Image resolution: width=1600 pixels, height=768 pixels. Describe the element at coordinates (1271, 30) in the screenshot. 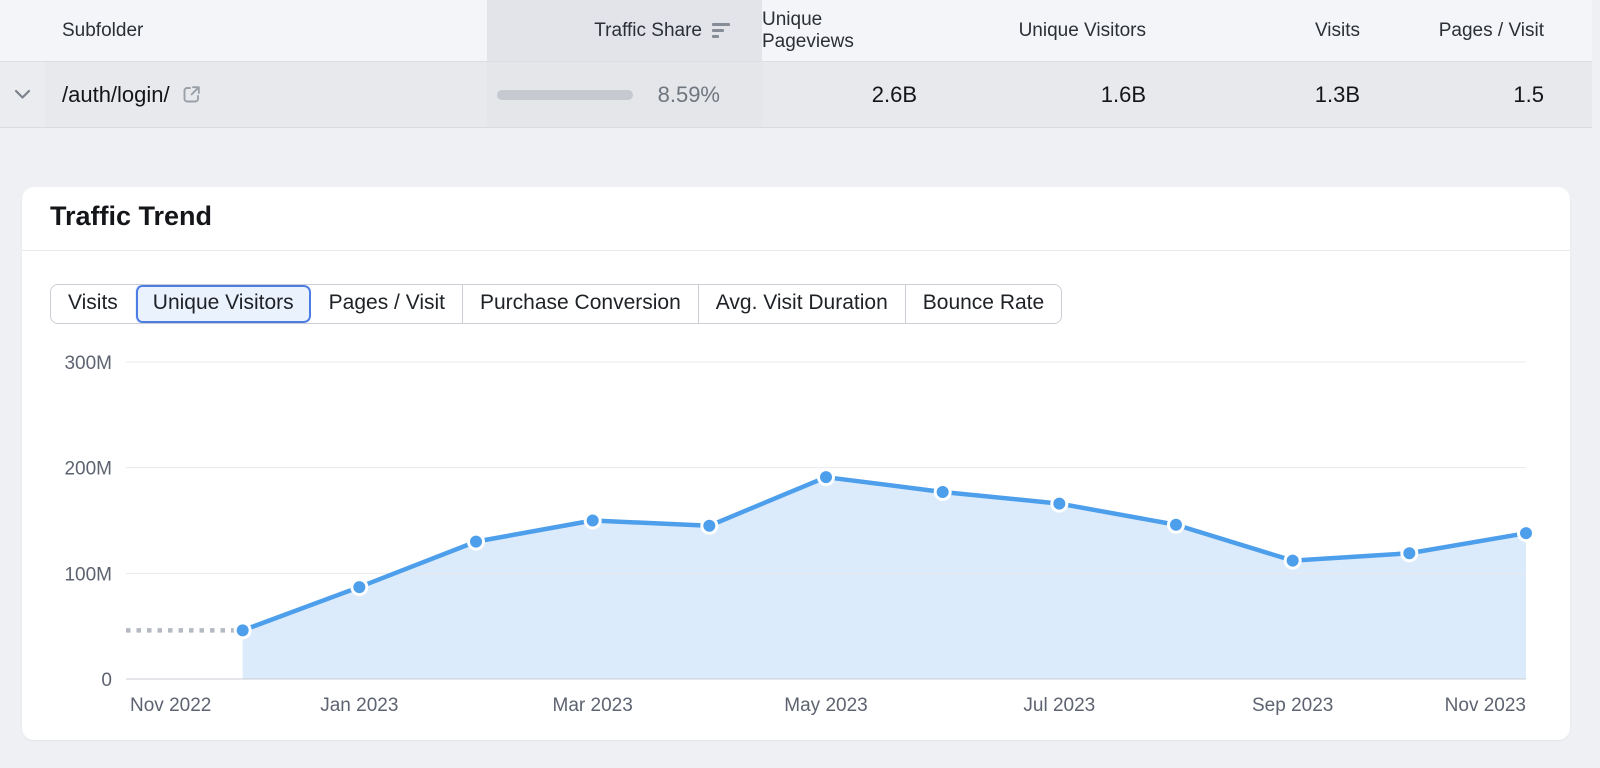

I see `column-header-visits: Visits` at that location.